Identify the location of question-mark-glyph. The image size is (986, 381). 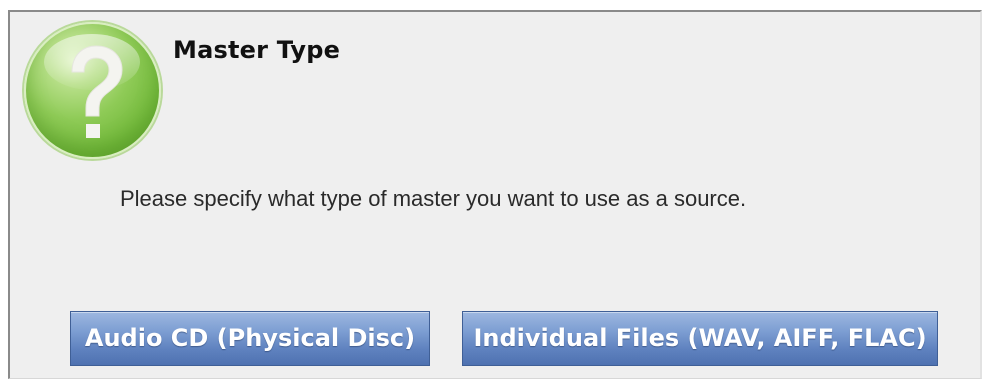
(97, 91).